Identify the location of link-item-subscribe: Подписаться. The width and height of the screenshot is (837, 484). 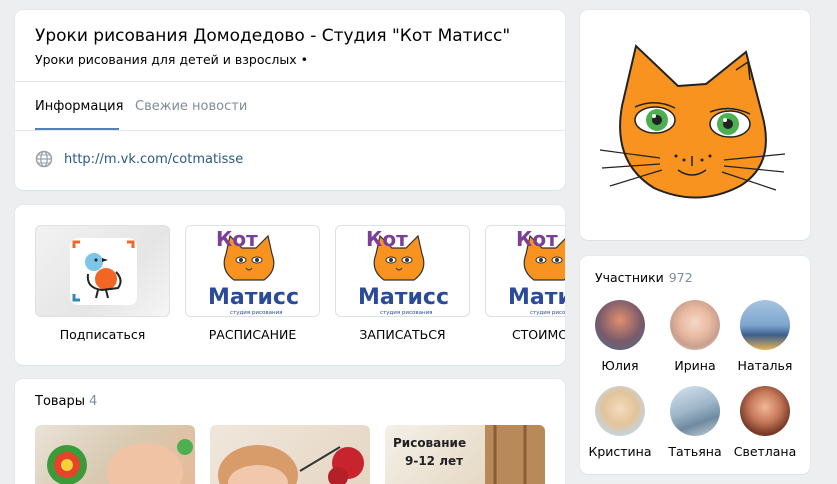
(102, 283).